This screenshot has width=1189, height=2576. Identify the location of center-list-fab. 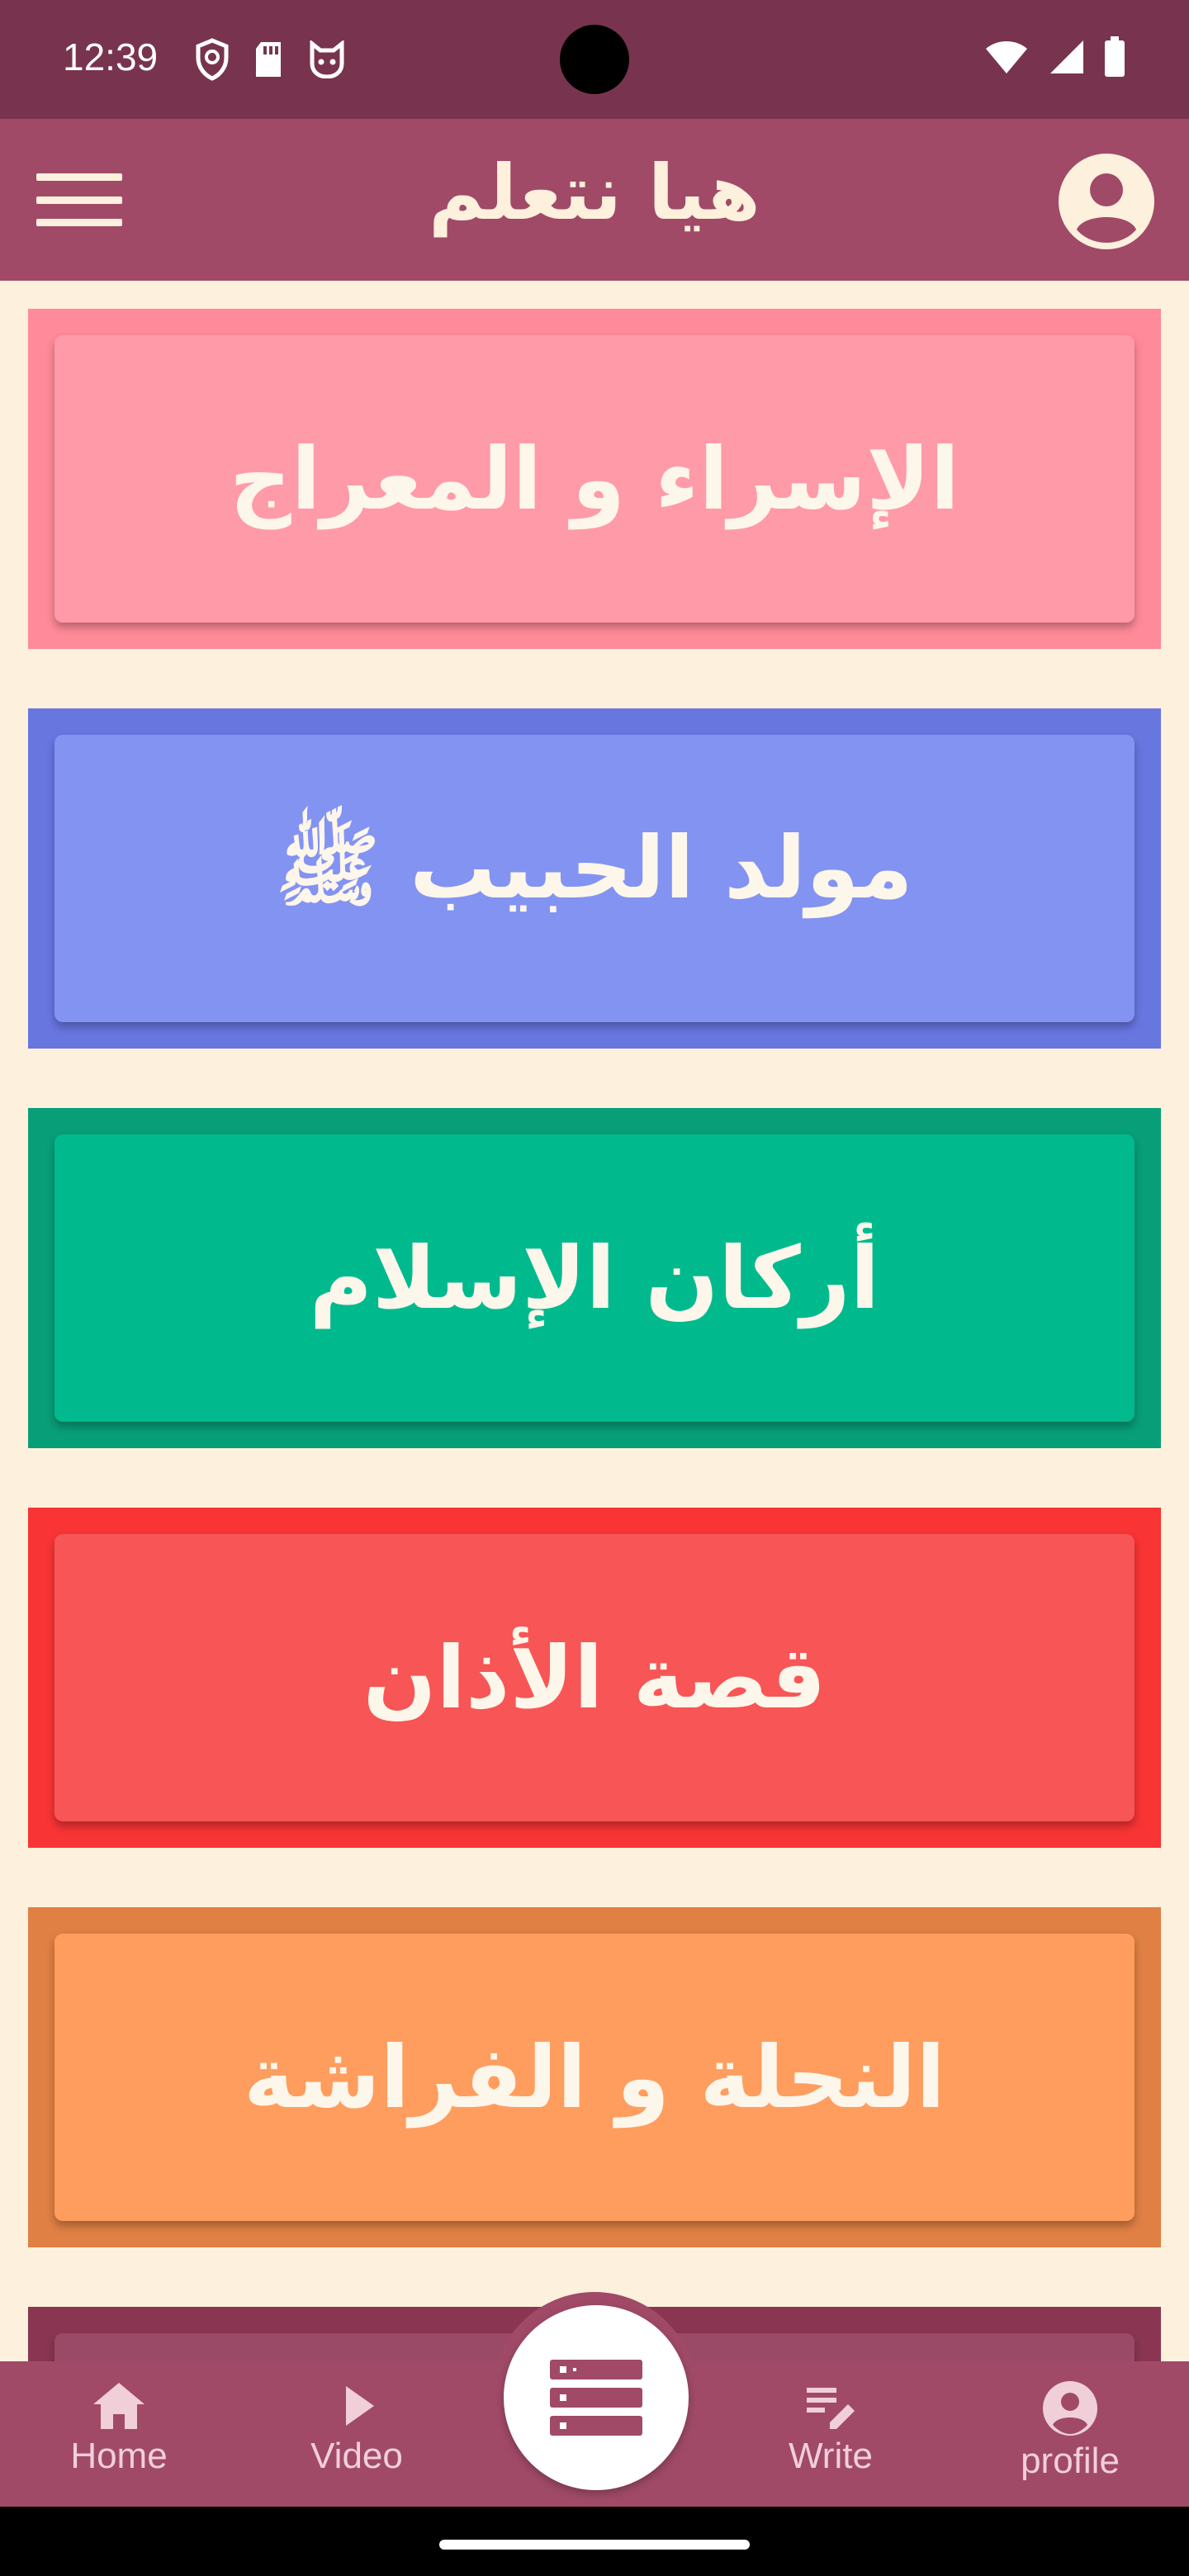
(596, 2397).